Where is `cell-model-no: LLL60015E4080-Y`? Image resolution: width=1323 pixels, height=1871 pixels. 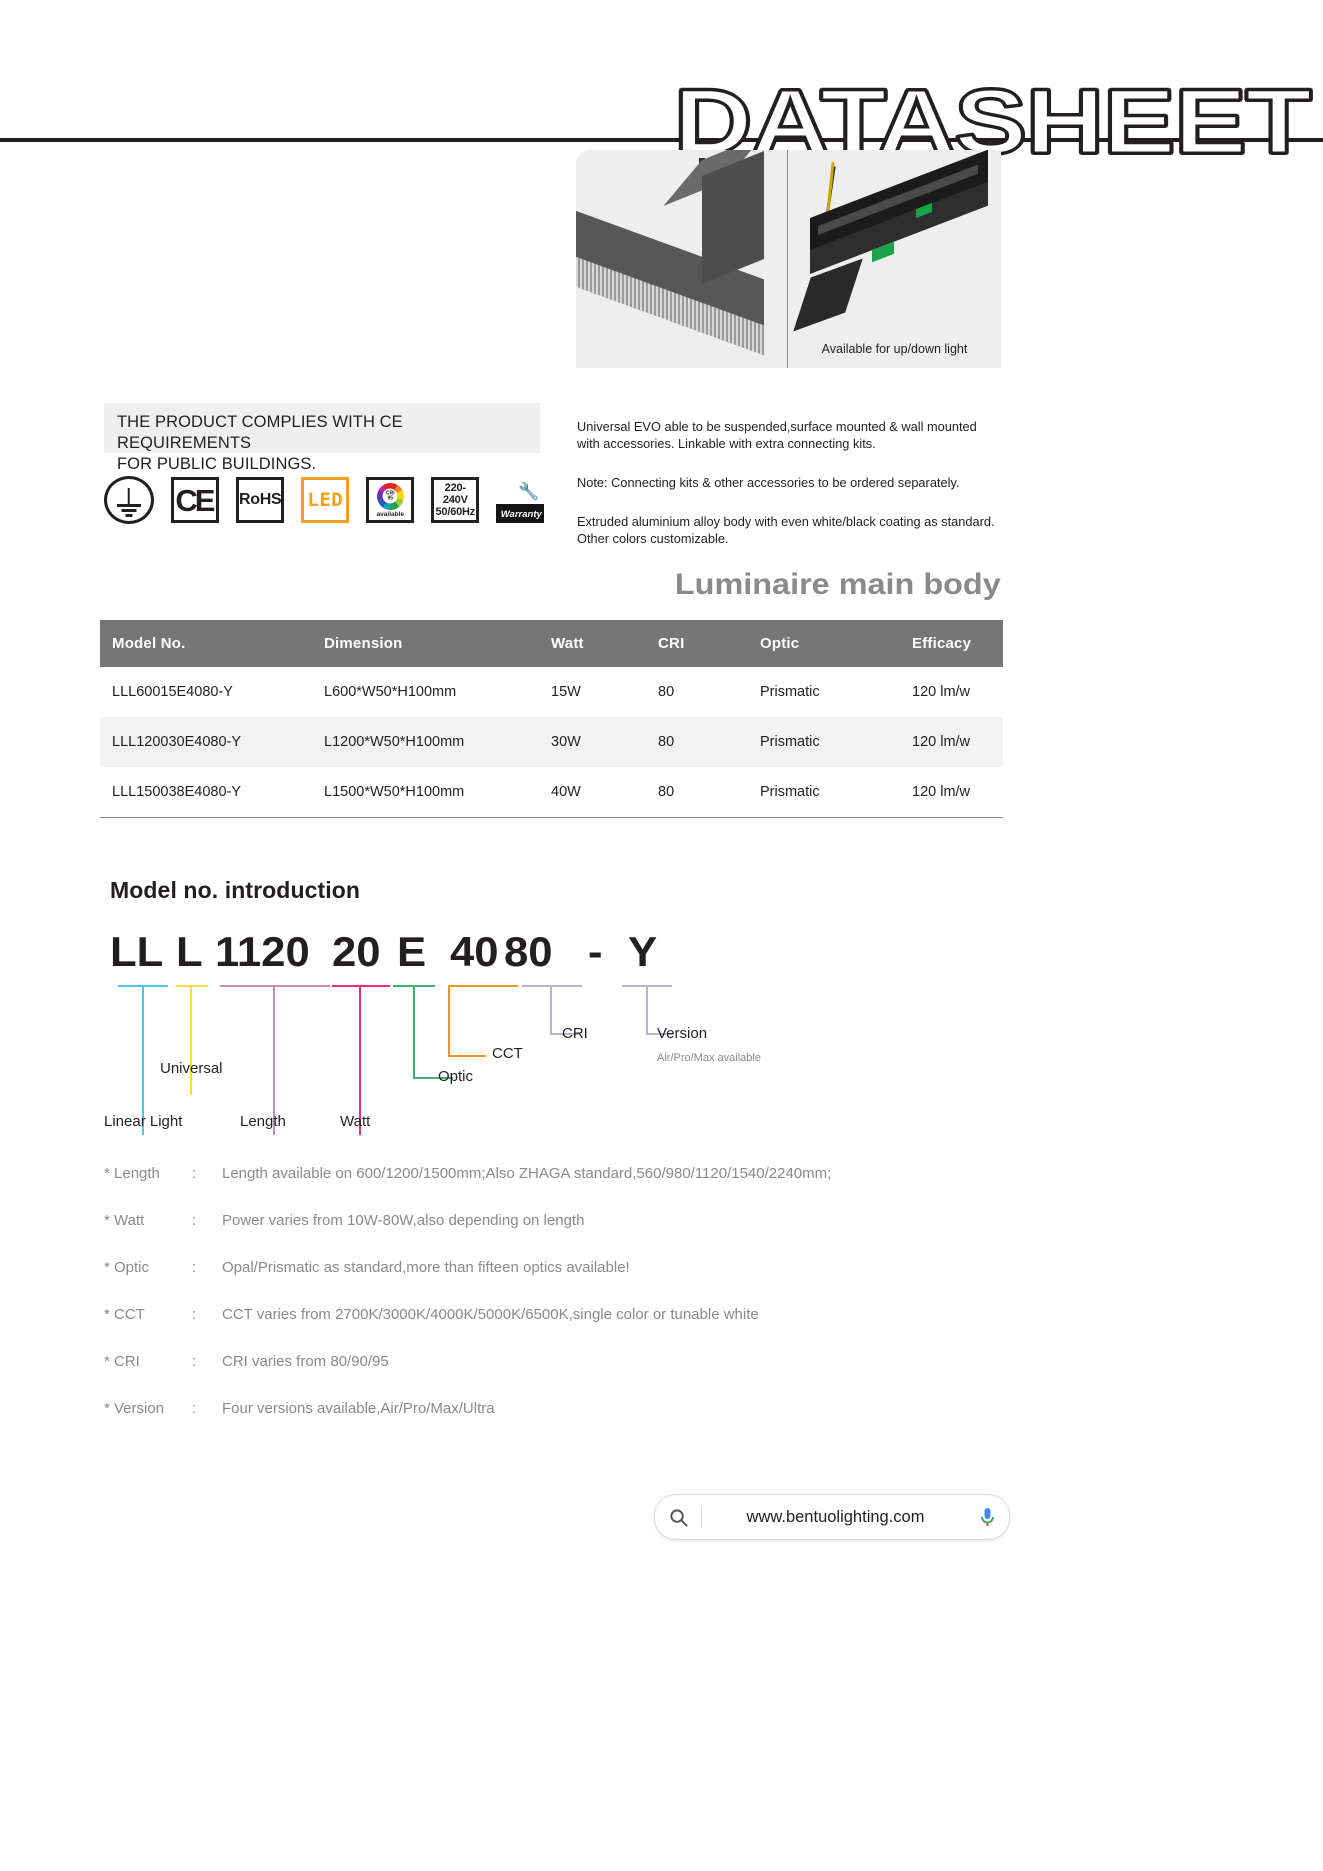 cell-model-no: LLL60015E4080-Y is located at coordinates (172, 692).